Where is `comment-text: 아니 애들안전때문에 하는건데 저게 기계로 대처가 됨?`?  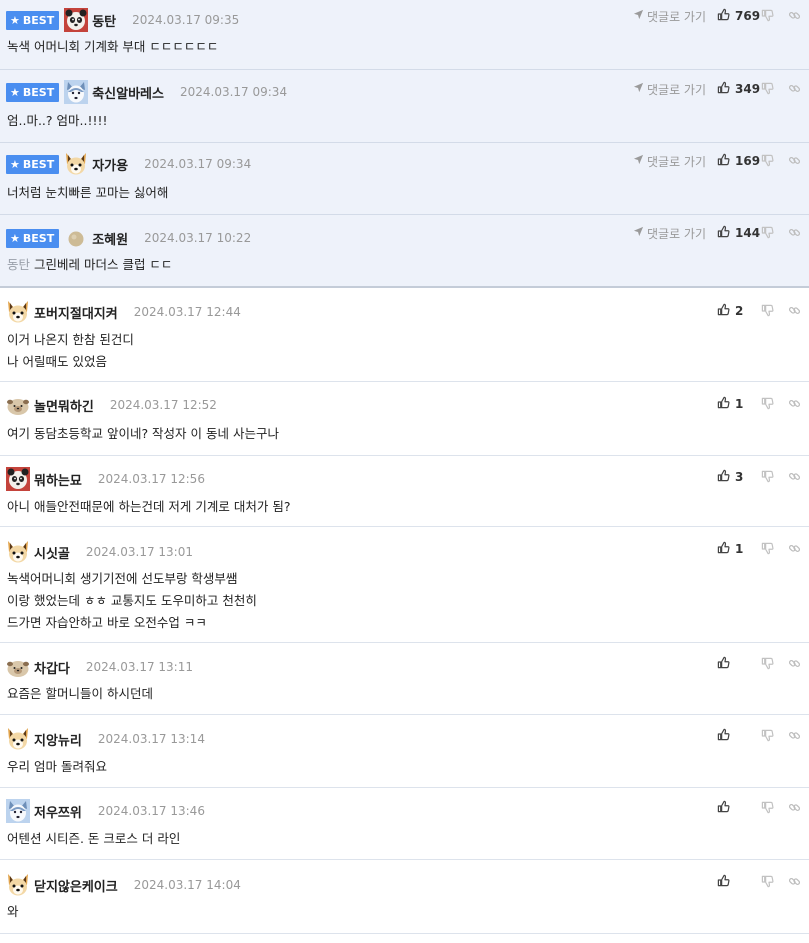 comment-text: 아니 애들안전때문에 하는건데 저게 기계로 대처가 됨? is located at coordinates (148, 507).